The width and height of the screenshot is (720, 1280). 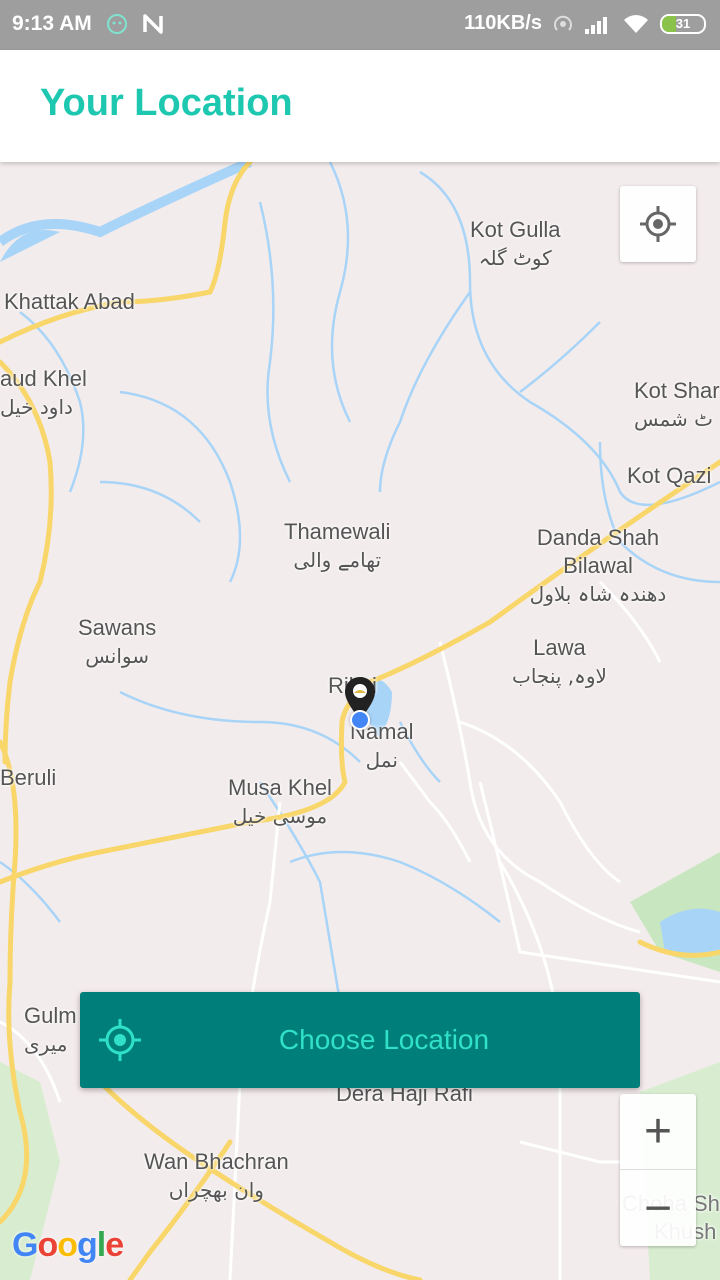 What do you see at coordinates (503, 23) in the screenshot?
I see `network-speed: 110KB/s` at bounding box center [503, 23].